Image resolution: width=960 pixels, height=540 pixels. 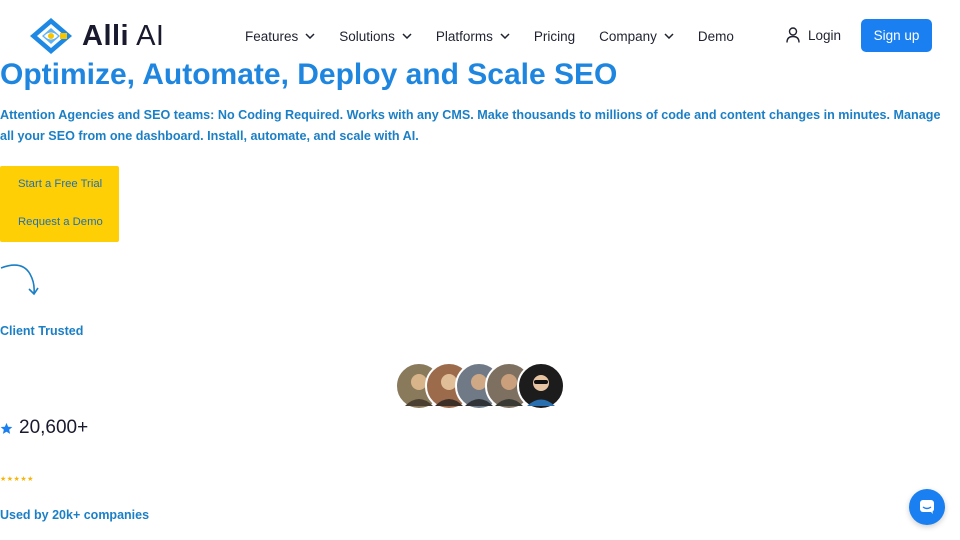 I want to click on alli-logo-icon, so click(x=51, y=36).